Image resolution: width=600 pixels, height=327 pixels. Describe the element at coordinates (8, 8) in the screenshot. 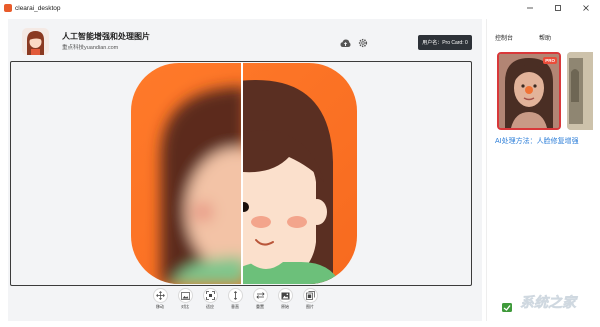

I see `app-logo-icon` at that location.